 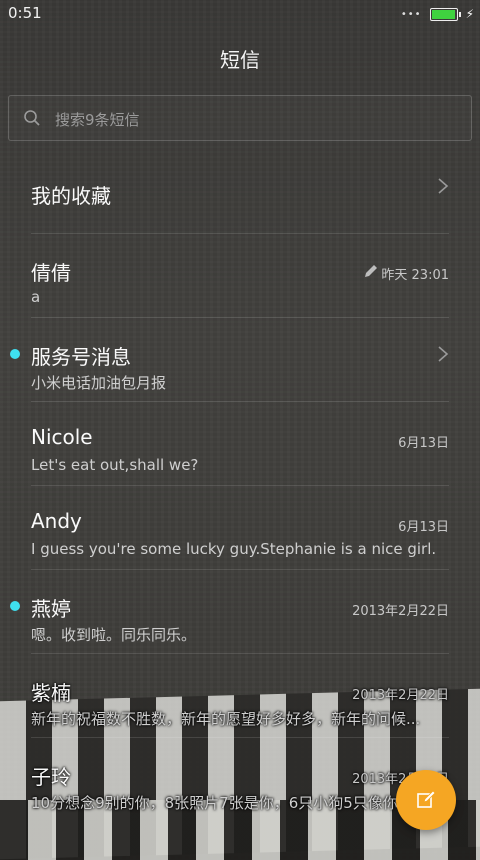 I want to click on compose-icon, so click(x=426, y=799).